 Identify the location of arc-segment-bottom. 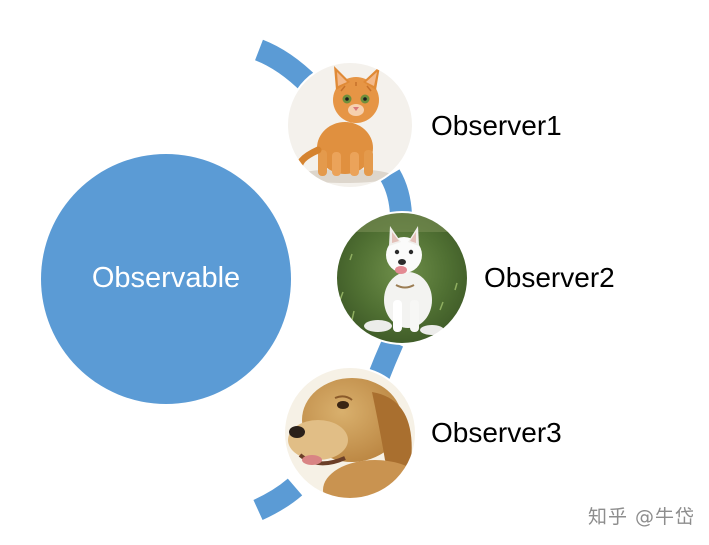
(278, 499).